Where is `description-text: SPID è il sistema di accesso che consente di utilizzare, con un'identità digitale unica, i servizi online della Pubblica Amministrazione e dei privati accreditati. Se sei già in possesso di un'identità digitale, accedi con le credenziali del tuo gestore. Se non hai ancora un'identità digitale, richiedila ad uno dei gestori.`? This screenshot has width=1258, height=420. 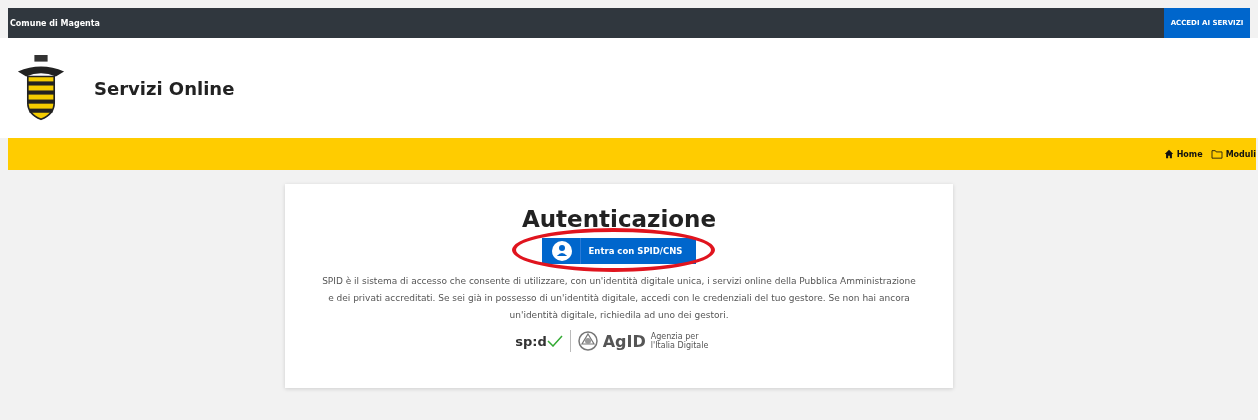 description-text: SPID è il sistema di accesso che consente di utilizzare, con un'identità digitale unica, i servizi online della Pubblica Amministrazione e dei privati accreditati. Se sei già in possesso di un'identità digitale, accedi con le credenziali del tuo gestore. Se non hai ancora un'identità digitale, richiedila ad uno dei gestori. is located at coordinates (619, 298).